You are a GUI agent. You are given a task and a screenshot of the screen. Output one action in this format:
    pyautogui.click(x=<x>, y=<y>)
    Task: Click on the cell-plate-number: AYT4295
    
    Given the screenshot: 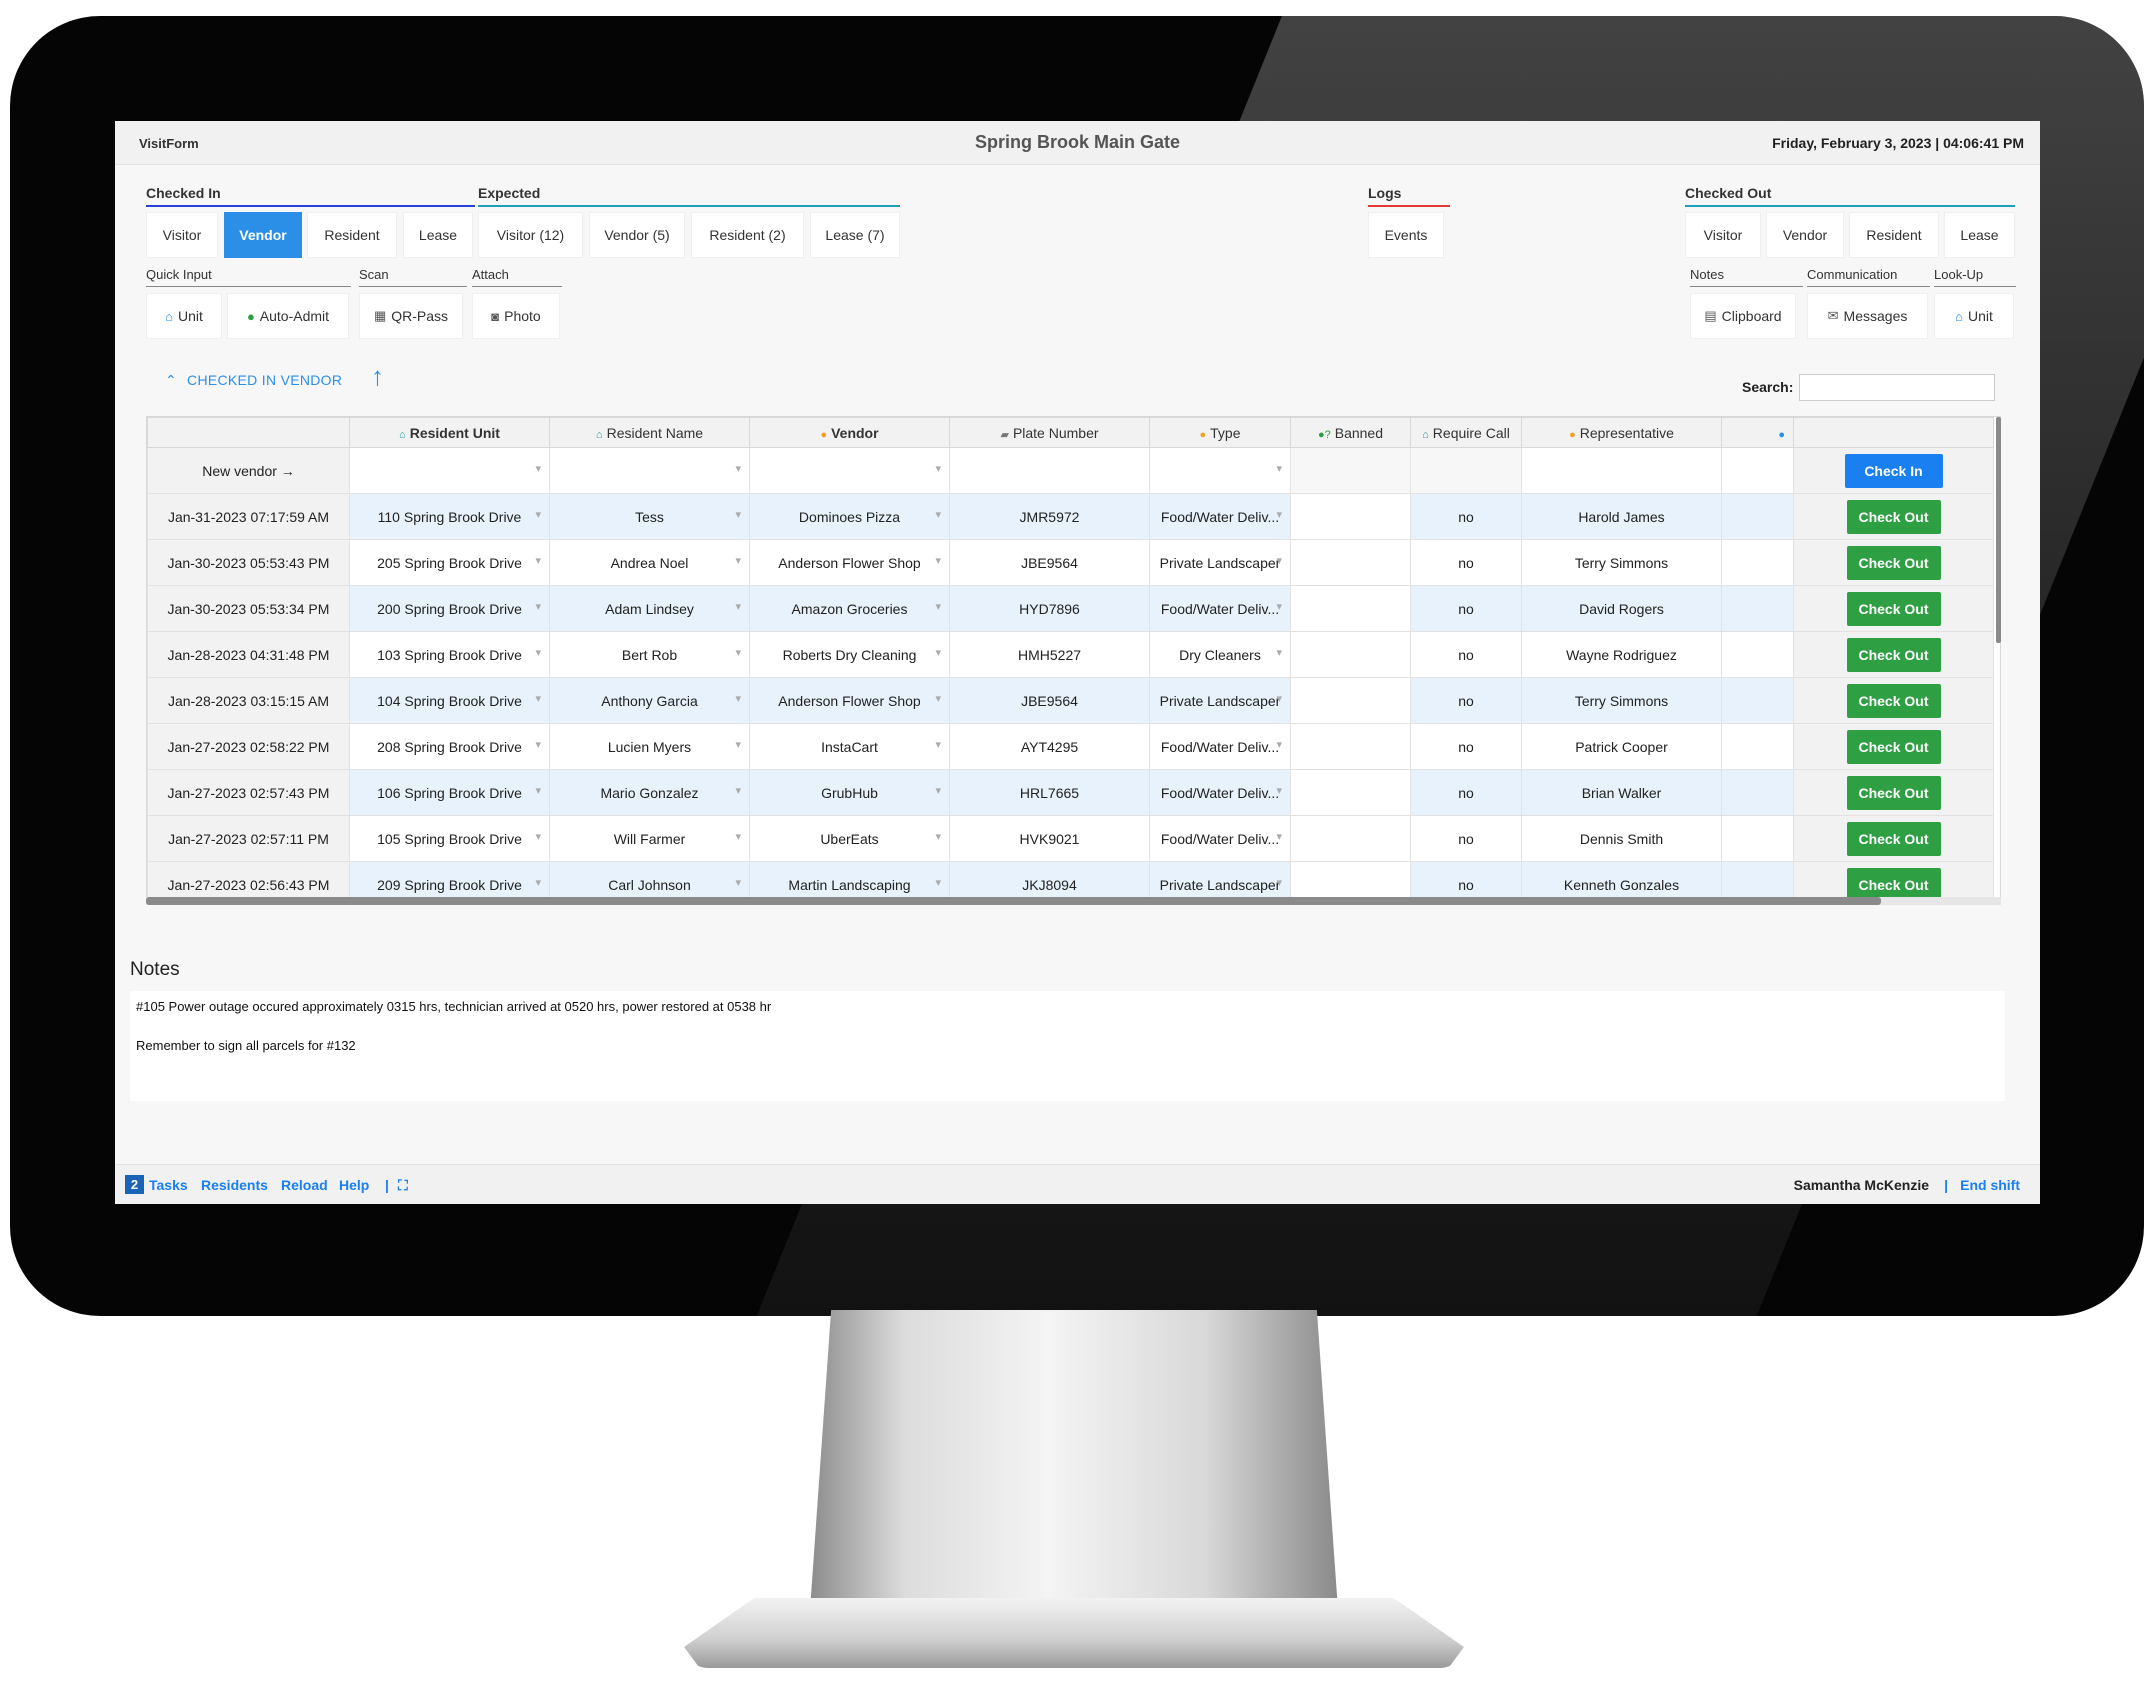 What is the action you would take?
    pyautogui.click(x=1049, y=746)
    